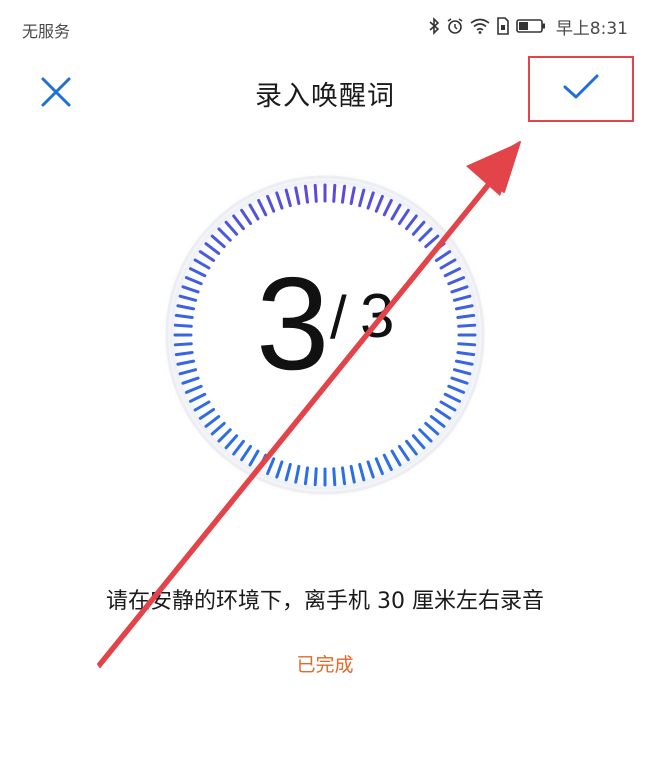  What do you see at coordinates (377, 316) in the screenshot?
I see `progress-total: 3` at bounding box center [377, 316].